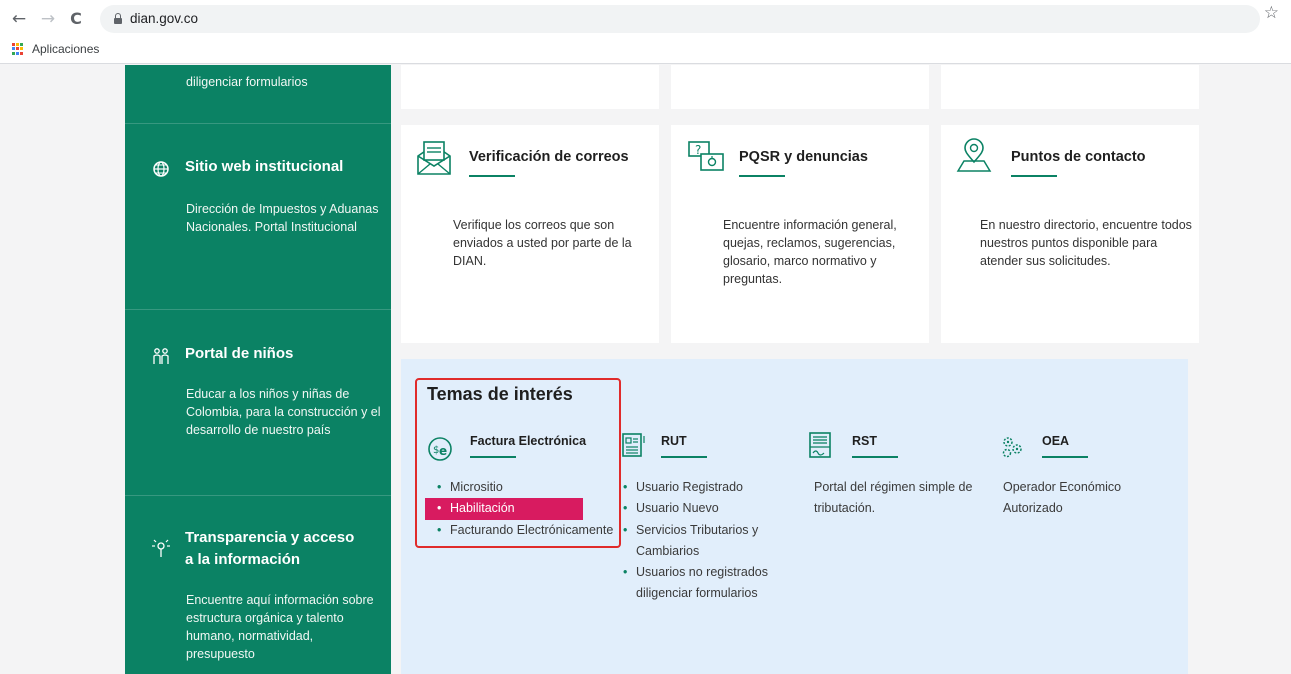 This screenshot has height=674, width=1291. Describe the element at coordinates (65, 49) in the screenshot. I see `apps-bookmark-label: Aplicaciones` at that location.